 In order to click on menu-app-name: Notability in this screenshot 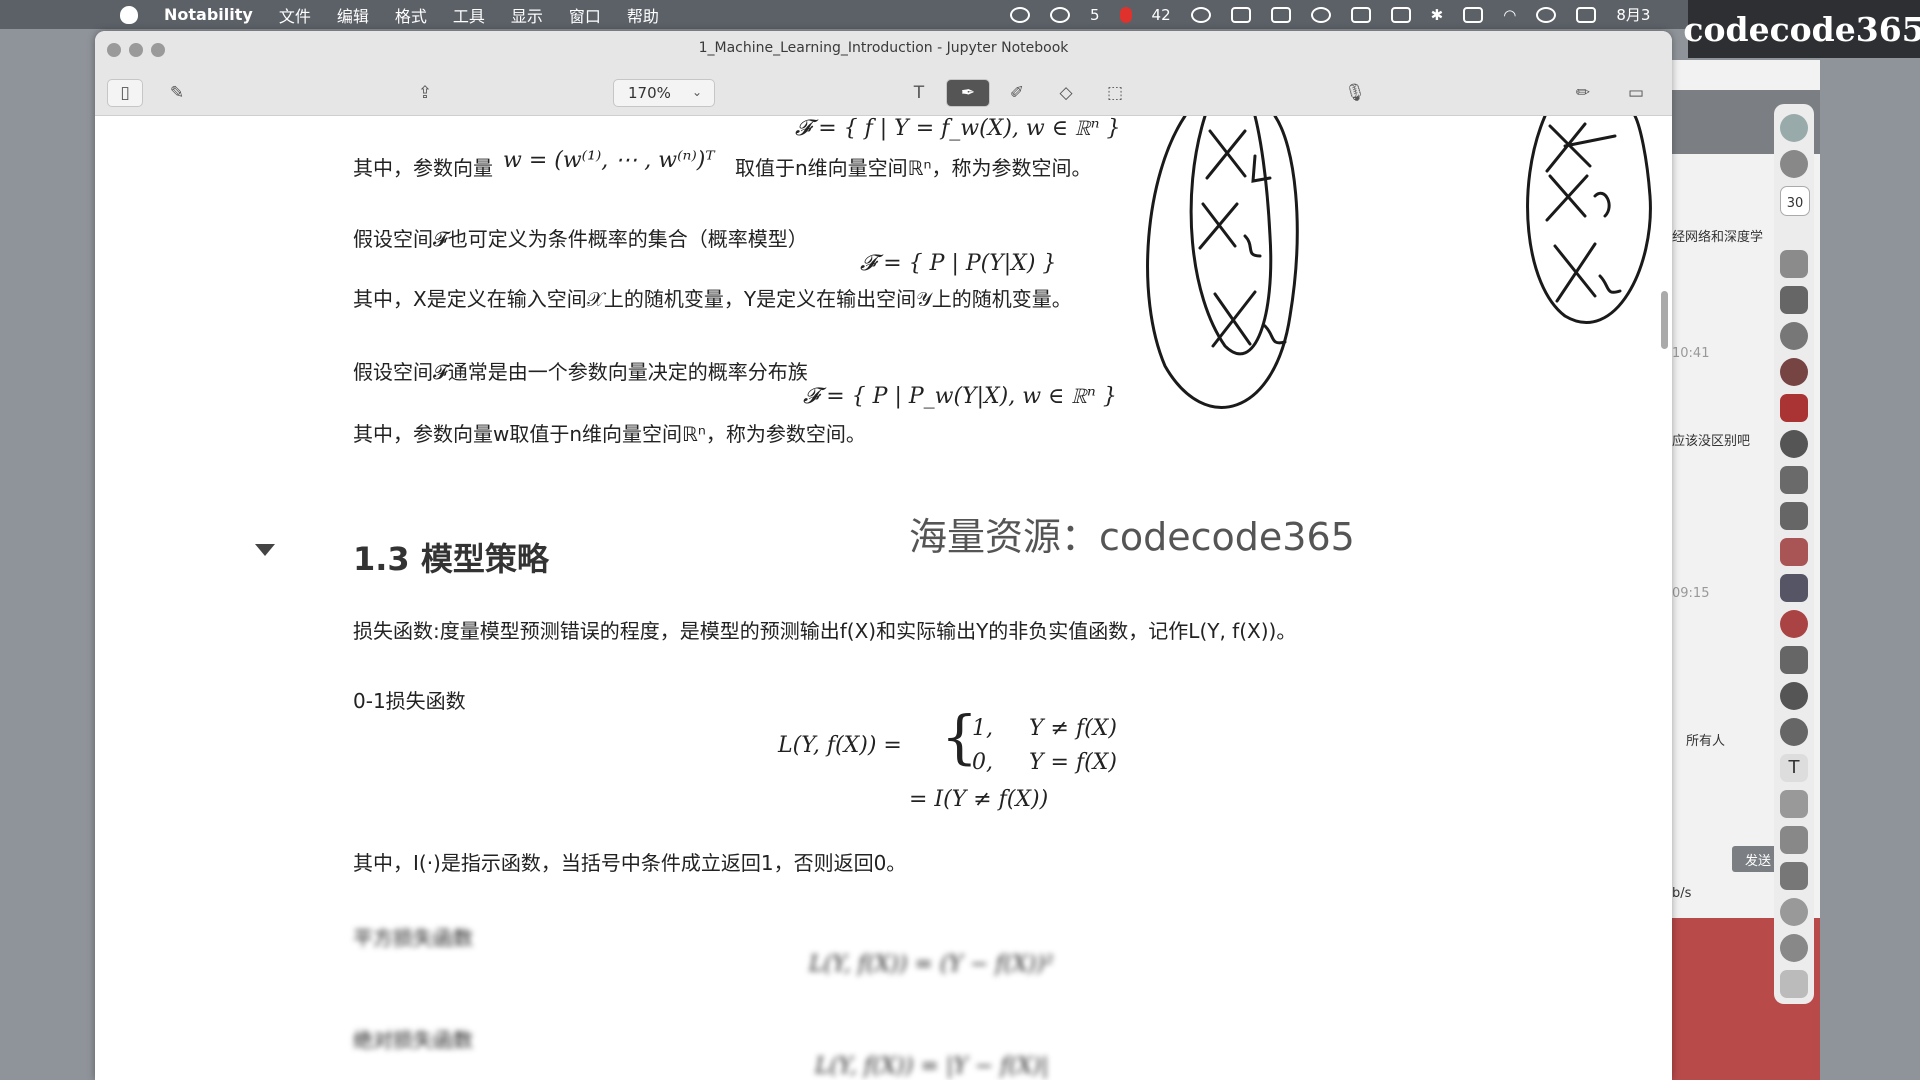, I will do `click(208, 14)`.